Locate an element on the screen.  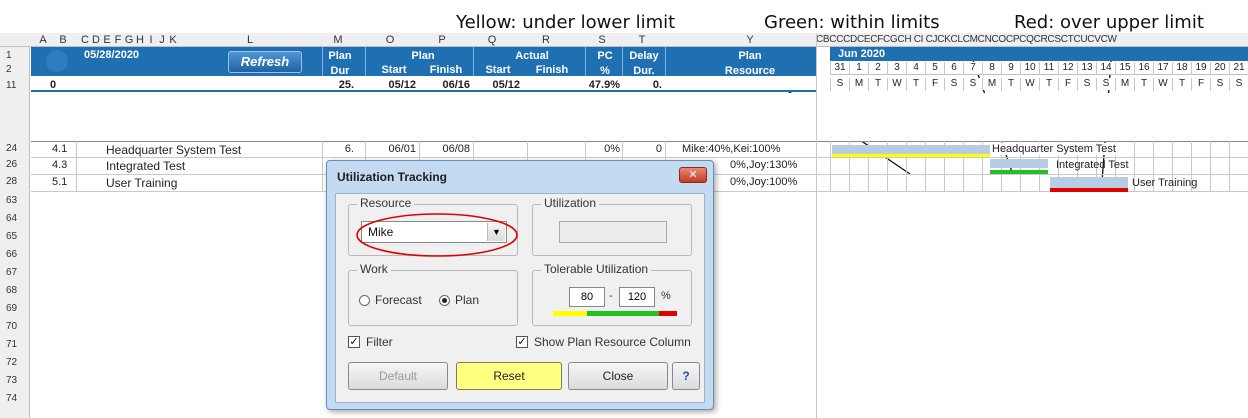
col-header-c: C is located at coordinates (85, 40).